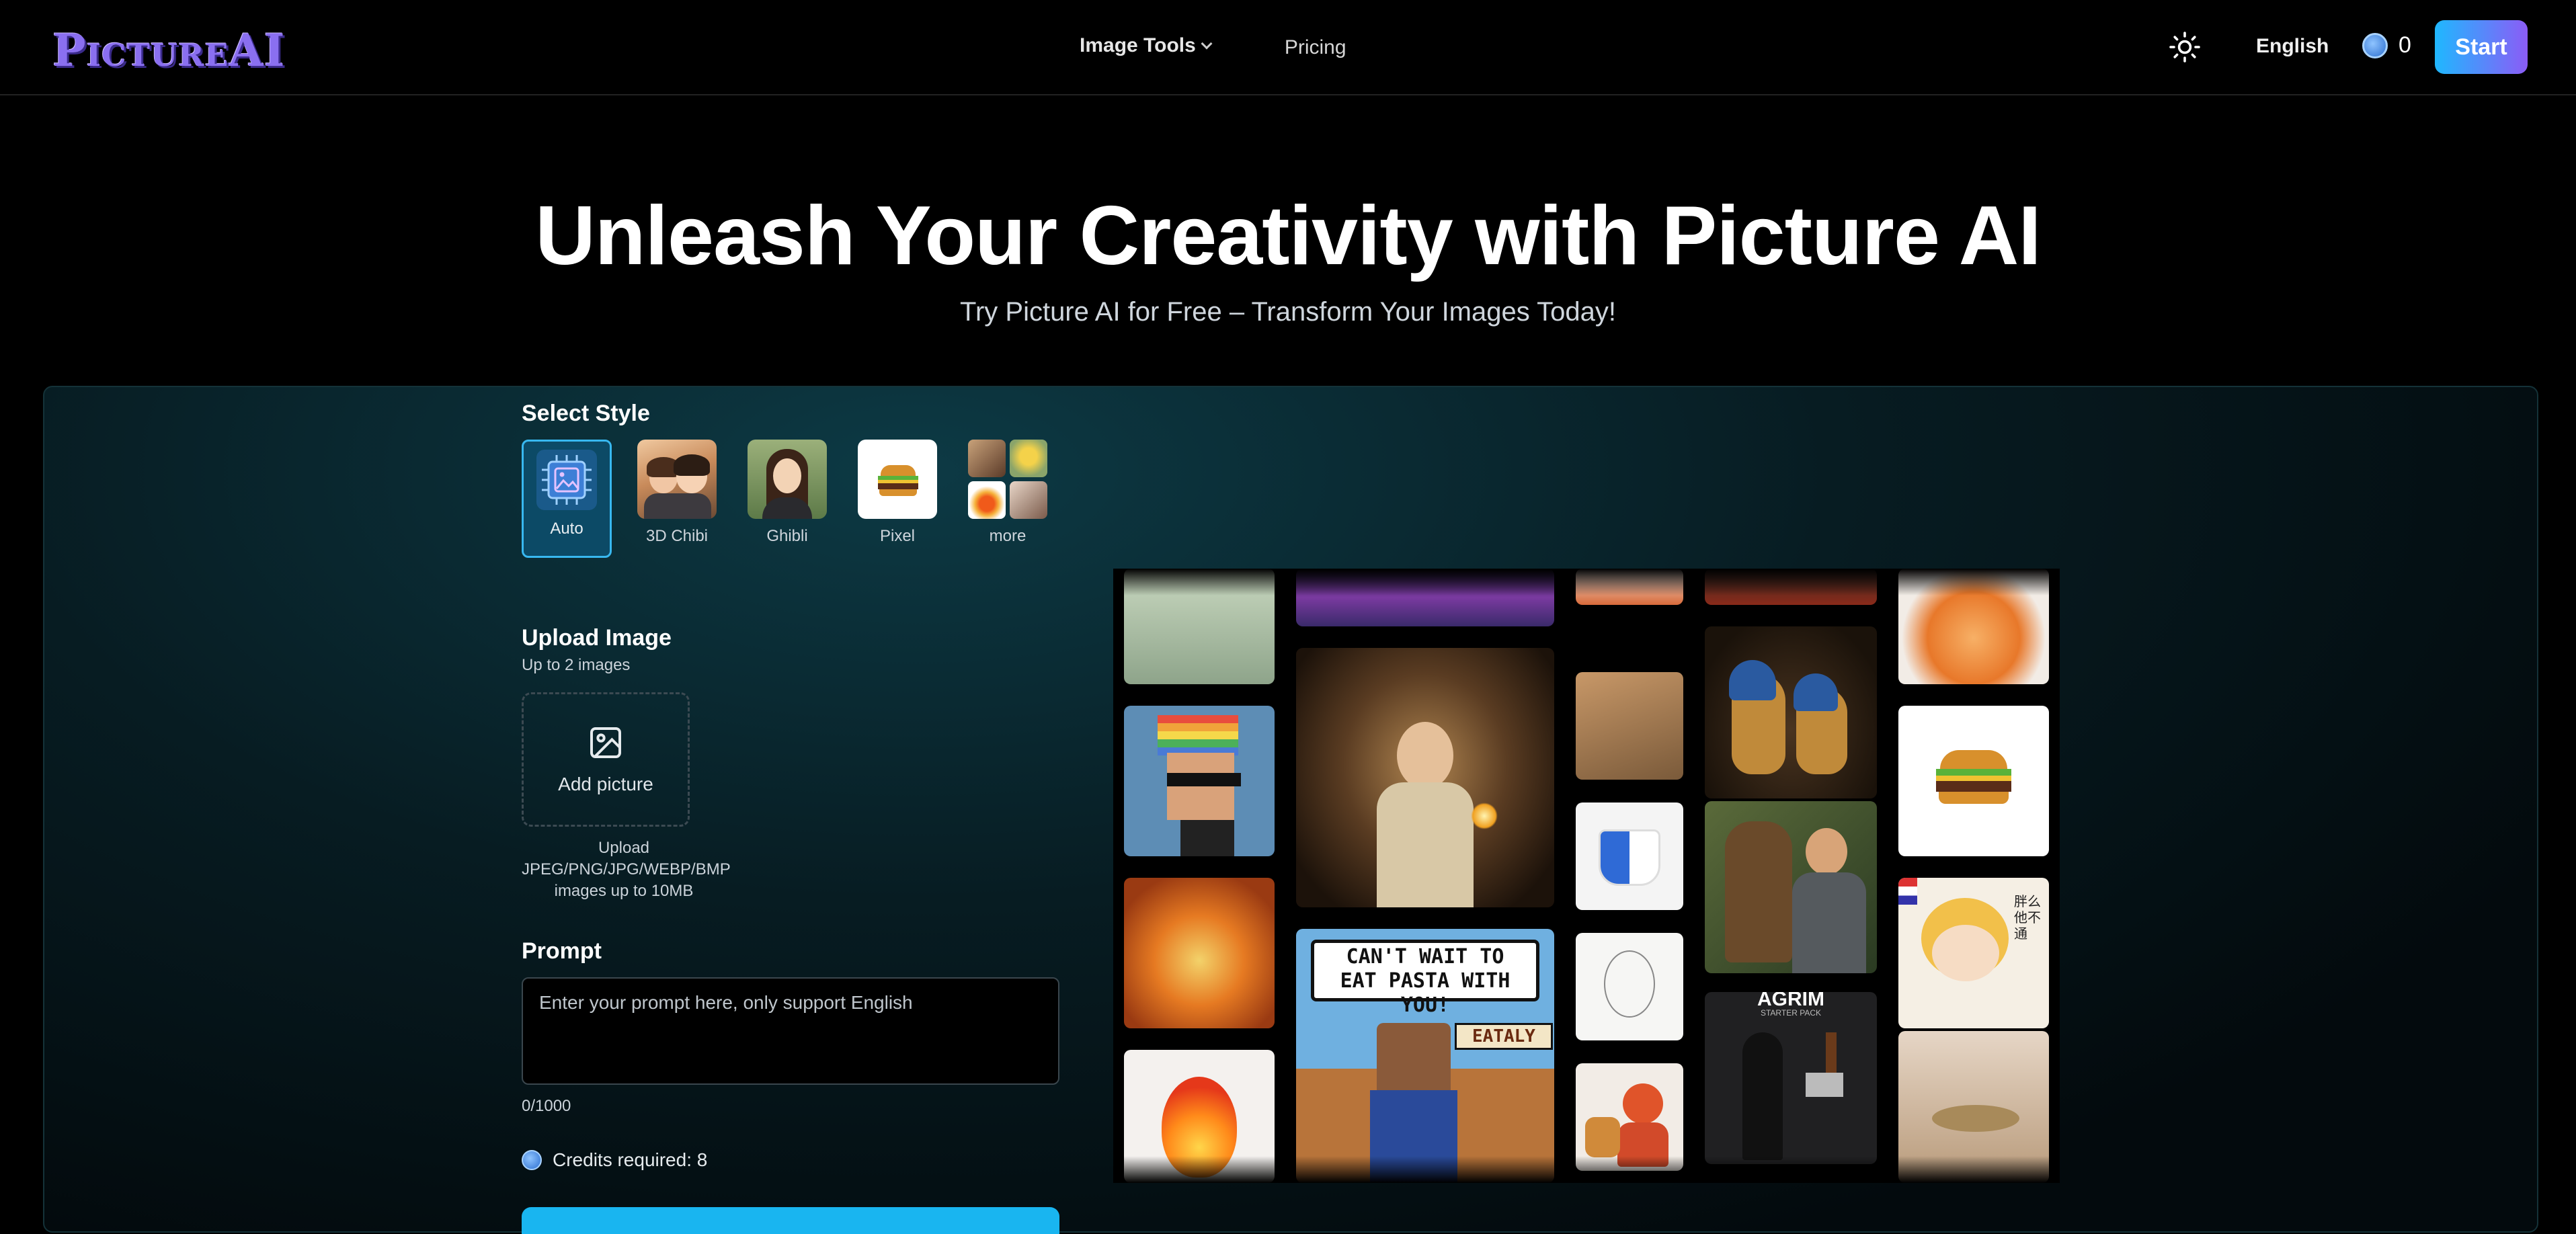 This screenshot has width=2576, height=1234. What do you see at coordinates (605, 742) in the screenshot?
I see `image-icon` at bounding box center [605, 742].